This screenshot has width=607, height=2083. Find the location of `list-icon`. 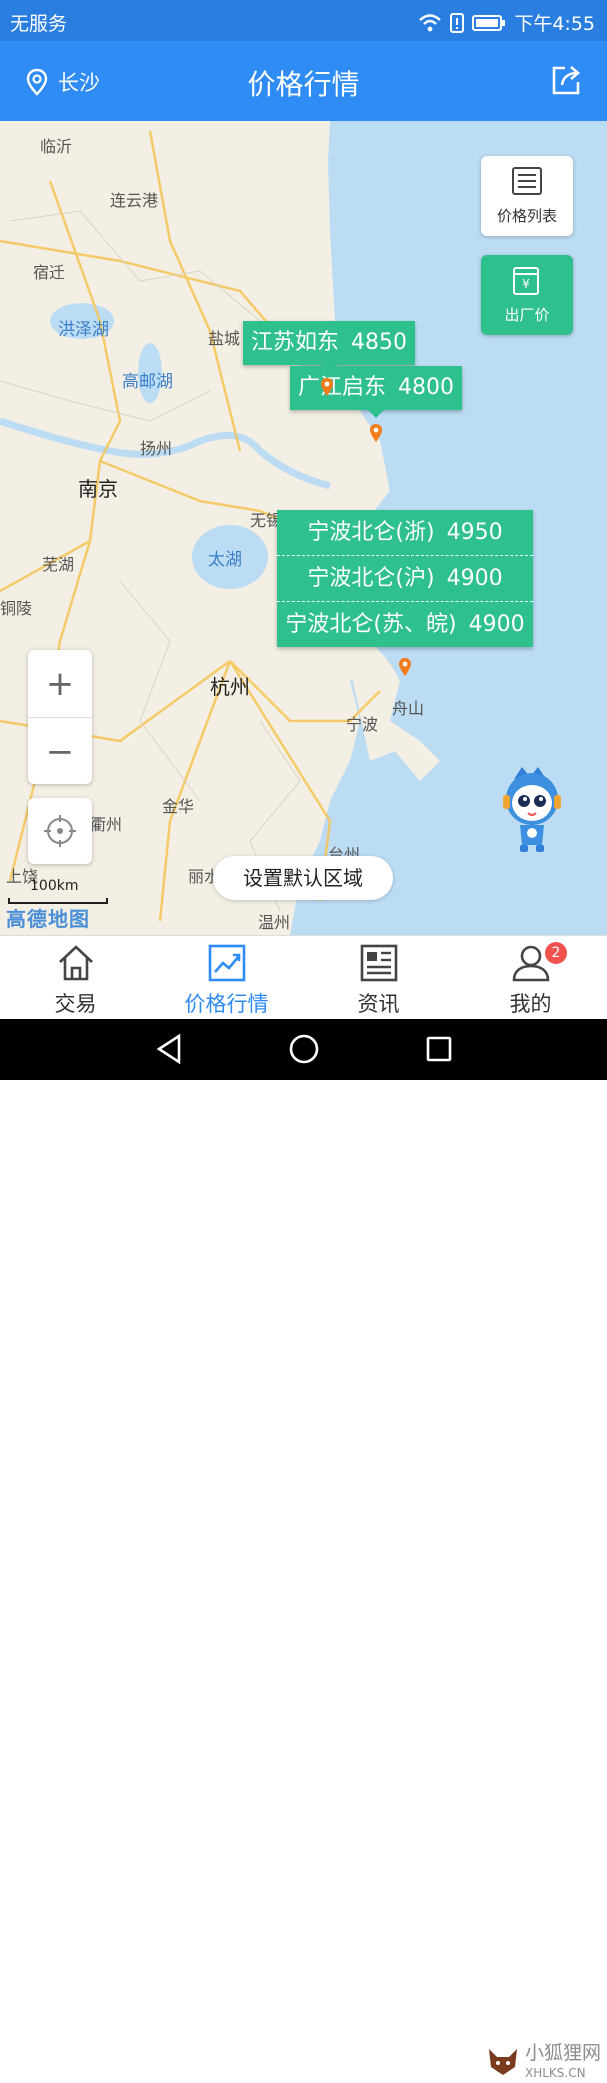

list-icon is located at coordinates (527, 181).